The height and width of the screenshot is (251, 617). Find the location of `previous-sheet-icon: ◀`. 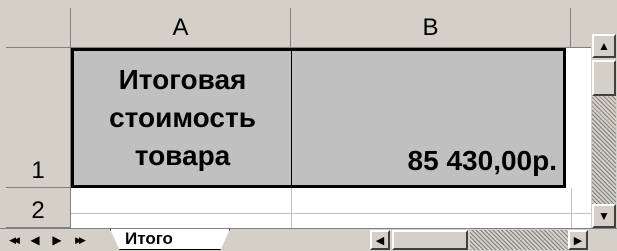

previous-sheet-icon: ◀ is located at coordinates (35, 240).